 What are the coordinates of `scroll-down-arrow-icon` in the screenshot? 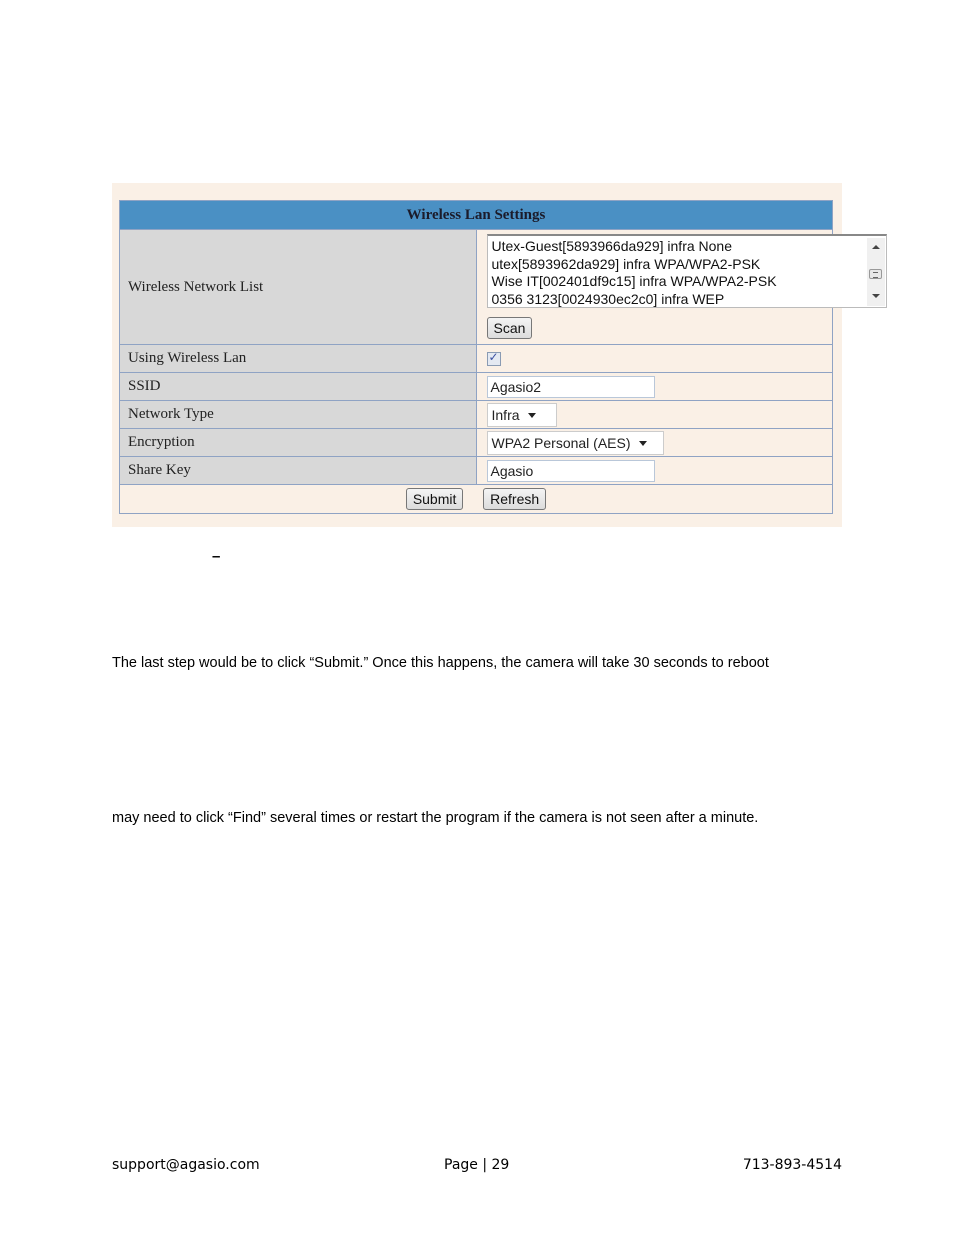 It's located at (875, 296).